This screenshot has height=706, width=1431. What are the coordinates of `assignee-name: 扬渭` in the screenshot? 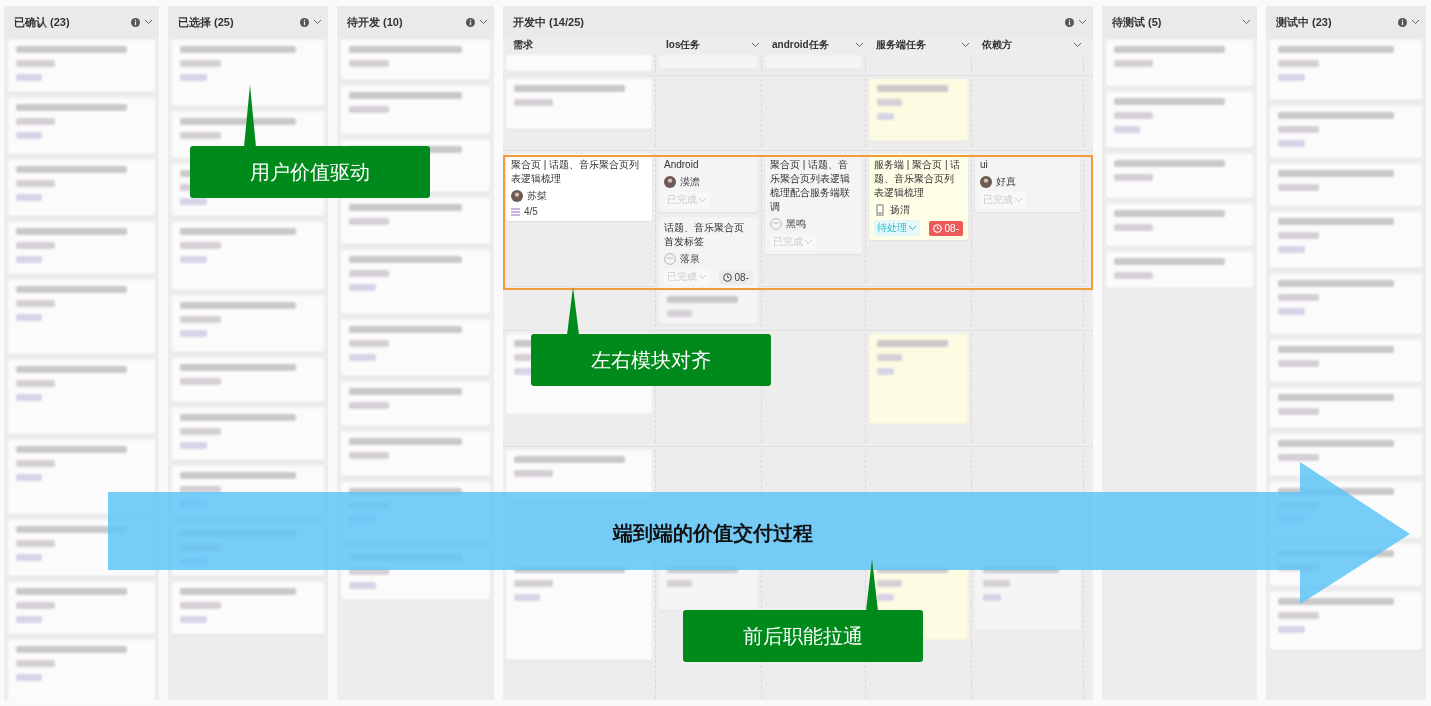 It's located at (900, 210).